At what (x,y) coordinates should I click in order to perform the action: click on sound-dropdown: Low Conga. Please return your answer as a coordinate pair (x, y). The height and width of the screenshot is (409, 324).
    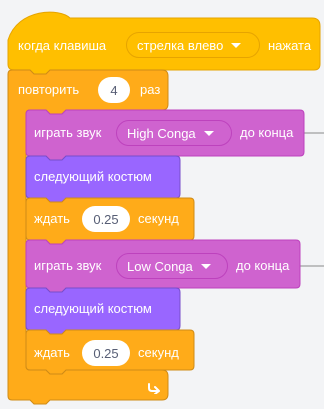
    Looking at the image, I should click on (172, 266).